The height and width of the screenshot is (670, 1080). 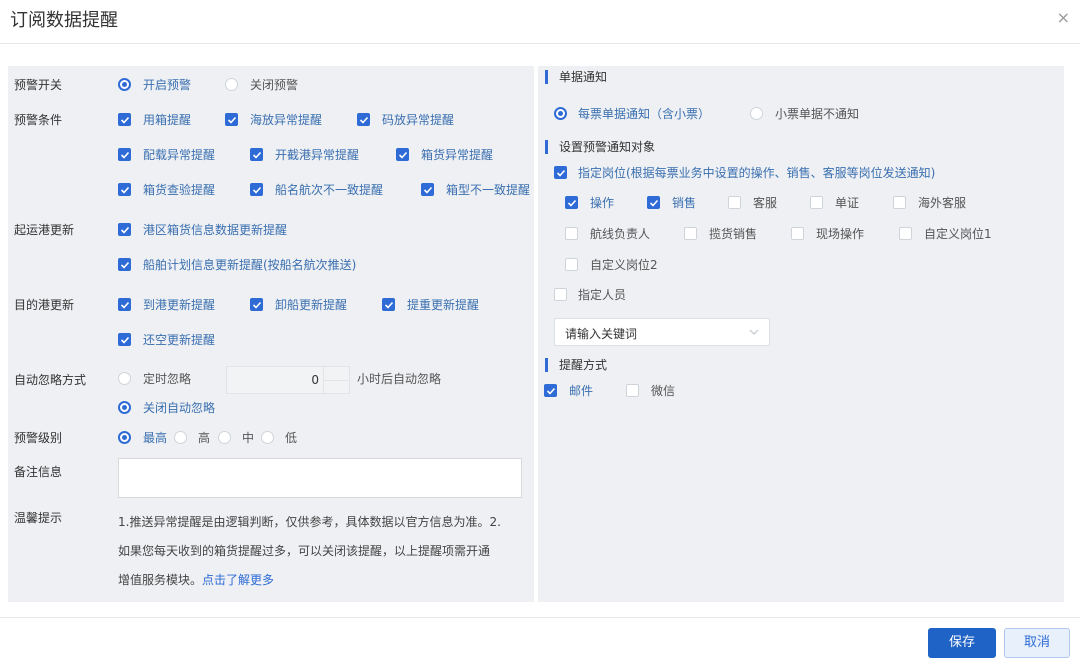 I want to click on email-checkbox, so click(x=550, y=390).